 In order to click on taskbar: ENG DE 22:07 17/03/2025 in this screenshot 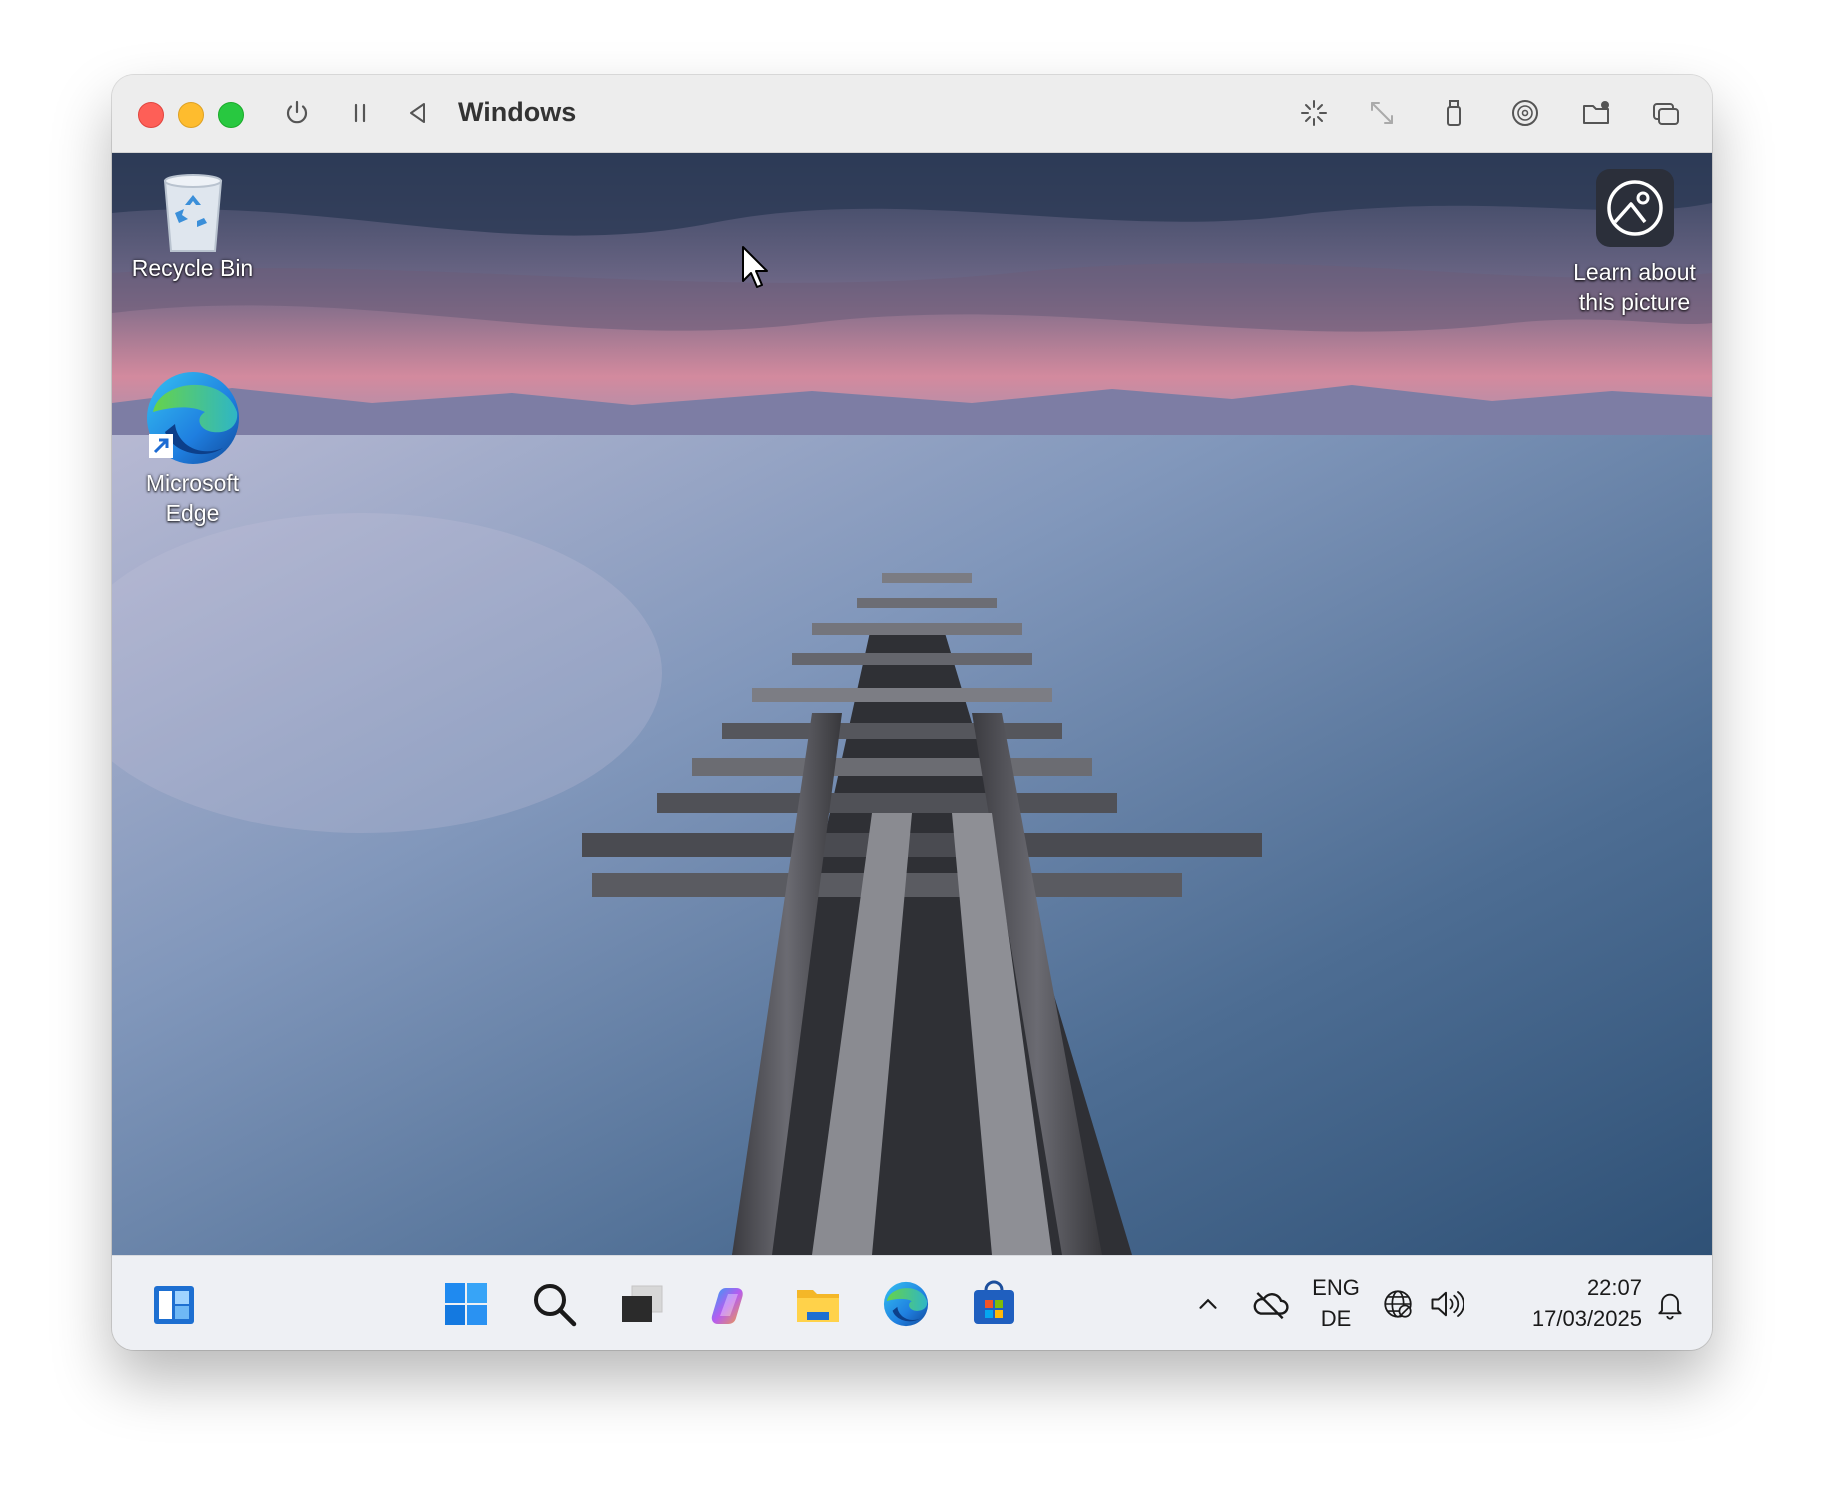, I will do `click(912, 1302)`.